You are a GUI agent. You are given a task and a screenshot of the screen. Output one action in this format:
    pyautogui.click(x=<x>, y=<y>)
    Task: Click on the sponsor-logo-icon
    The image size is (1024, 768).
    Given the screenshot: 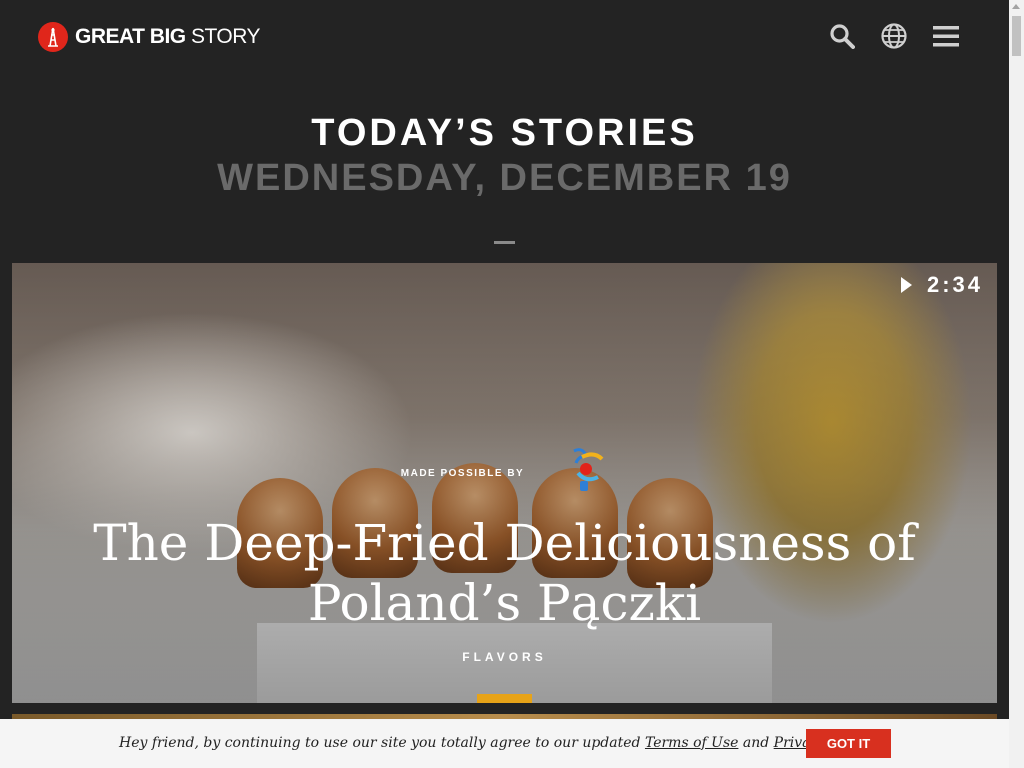 What is the action you would take?
    pyautogui.click(x=588, y=473)
    